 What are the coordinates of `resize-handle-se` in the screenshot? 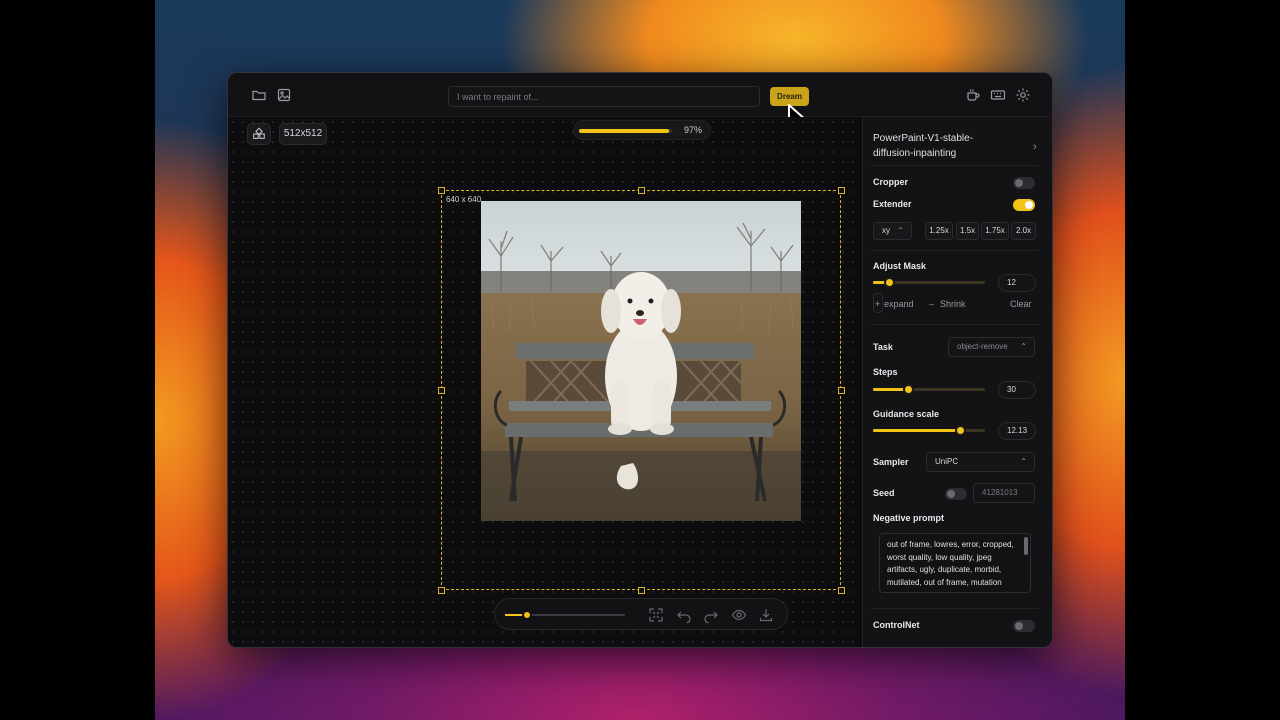 It's located at (841, 590).